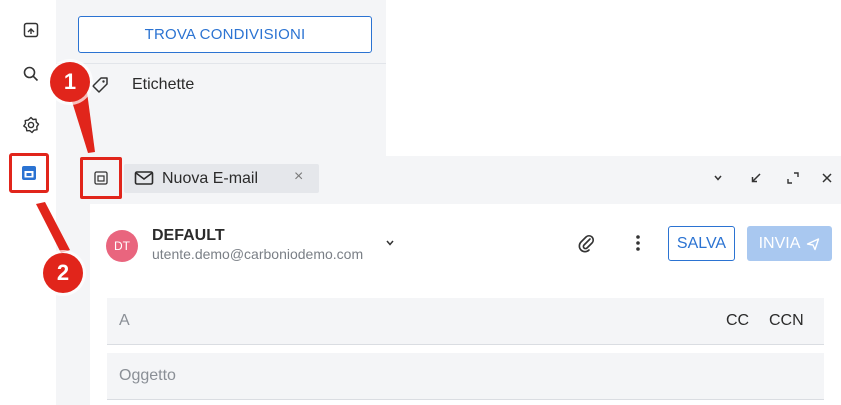 Image resolution: width=841 pixels, height=405 pixels. Describe the element at coordinates (63, 273) in the screenshot. I see `callout-badge-2: 2` at that location.